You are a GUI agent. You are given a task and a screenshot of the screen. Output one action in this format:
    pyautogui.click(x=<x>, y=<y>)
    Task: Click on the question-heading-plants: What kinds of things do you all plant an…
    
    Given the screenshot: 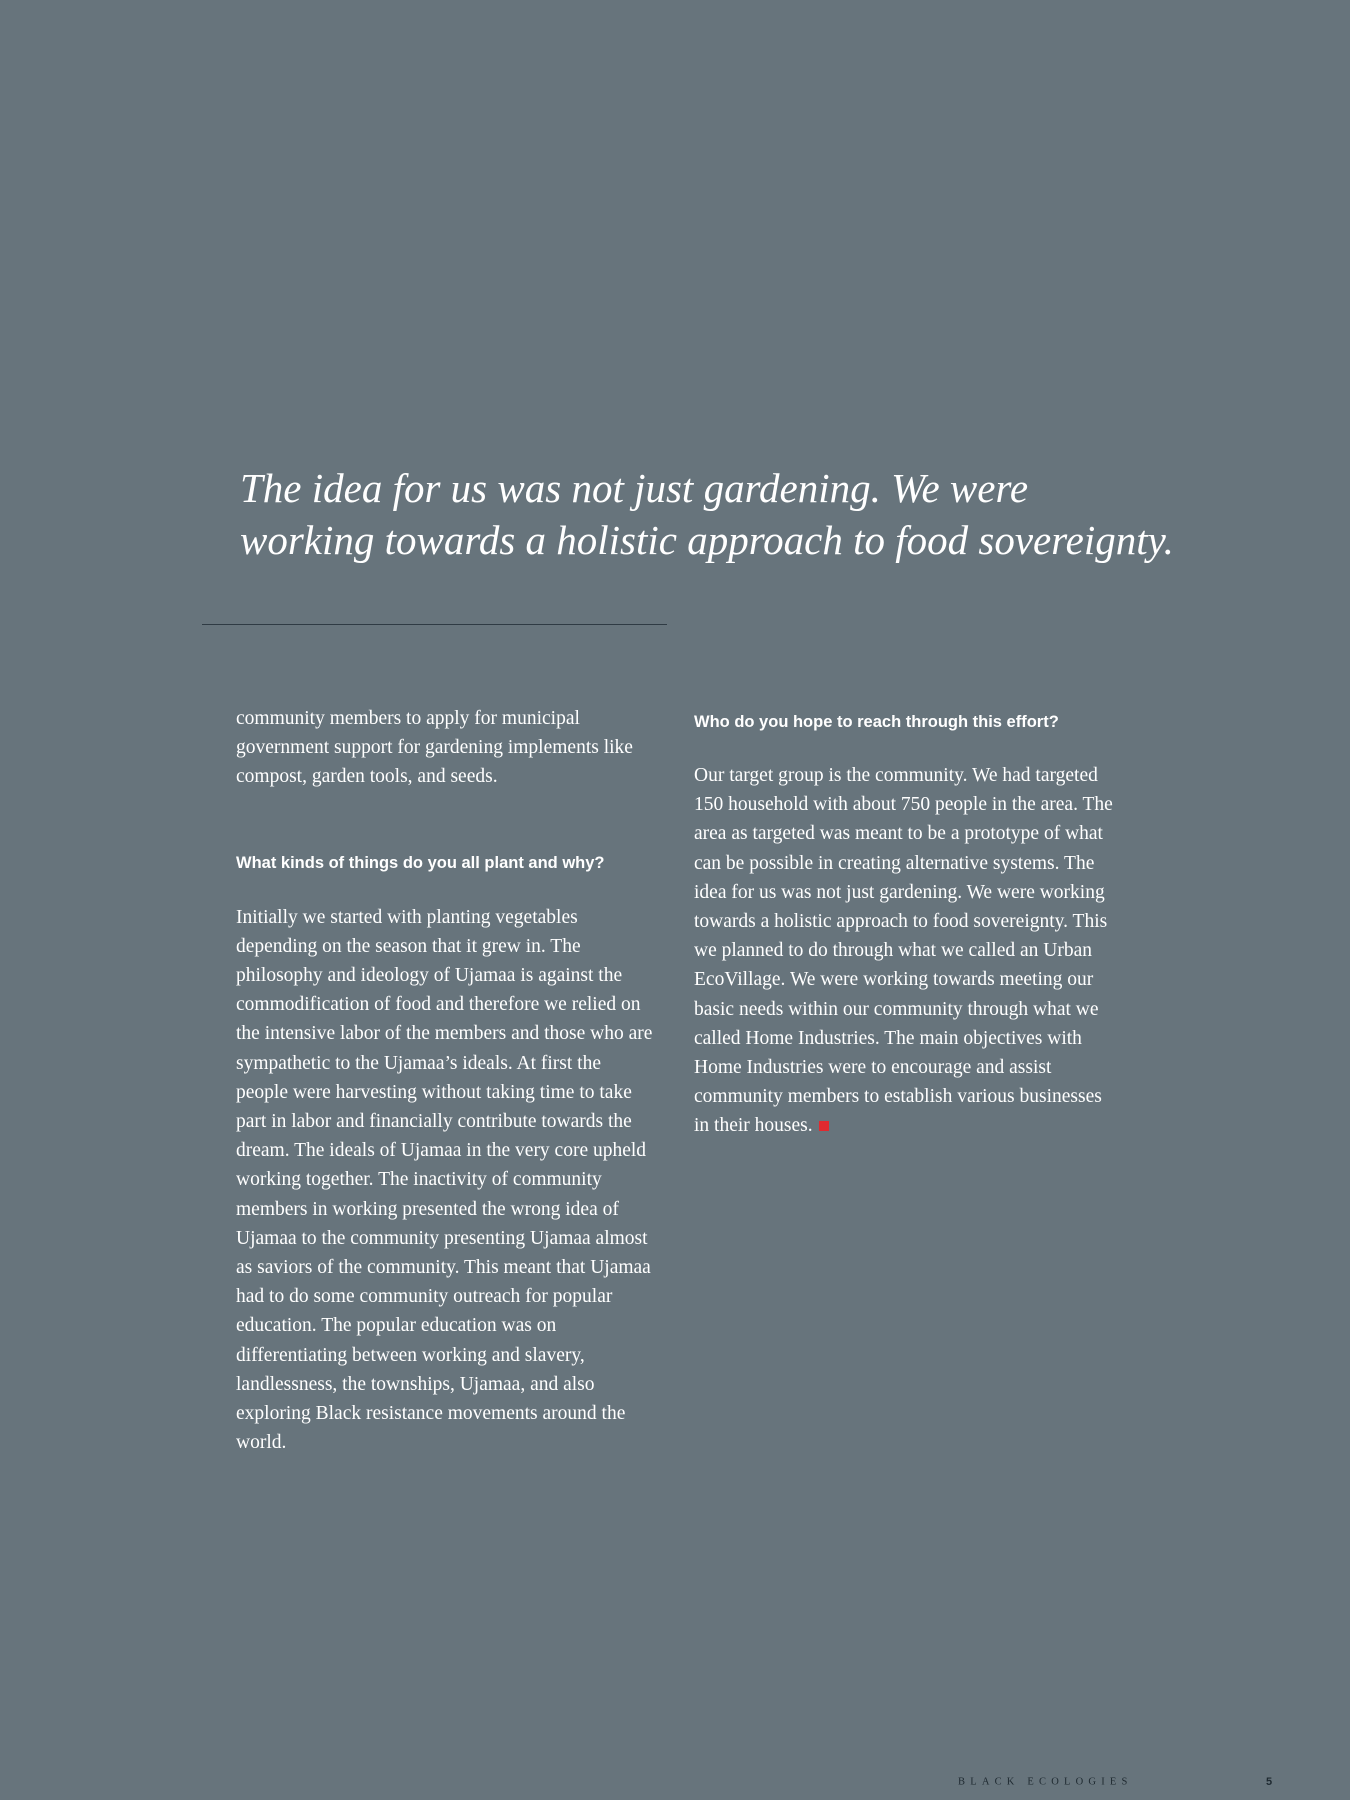 What is the action you would take?
    pyautogui.click(x=420, y=862)
    